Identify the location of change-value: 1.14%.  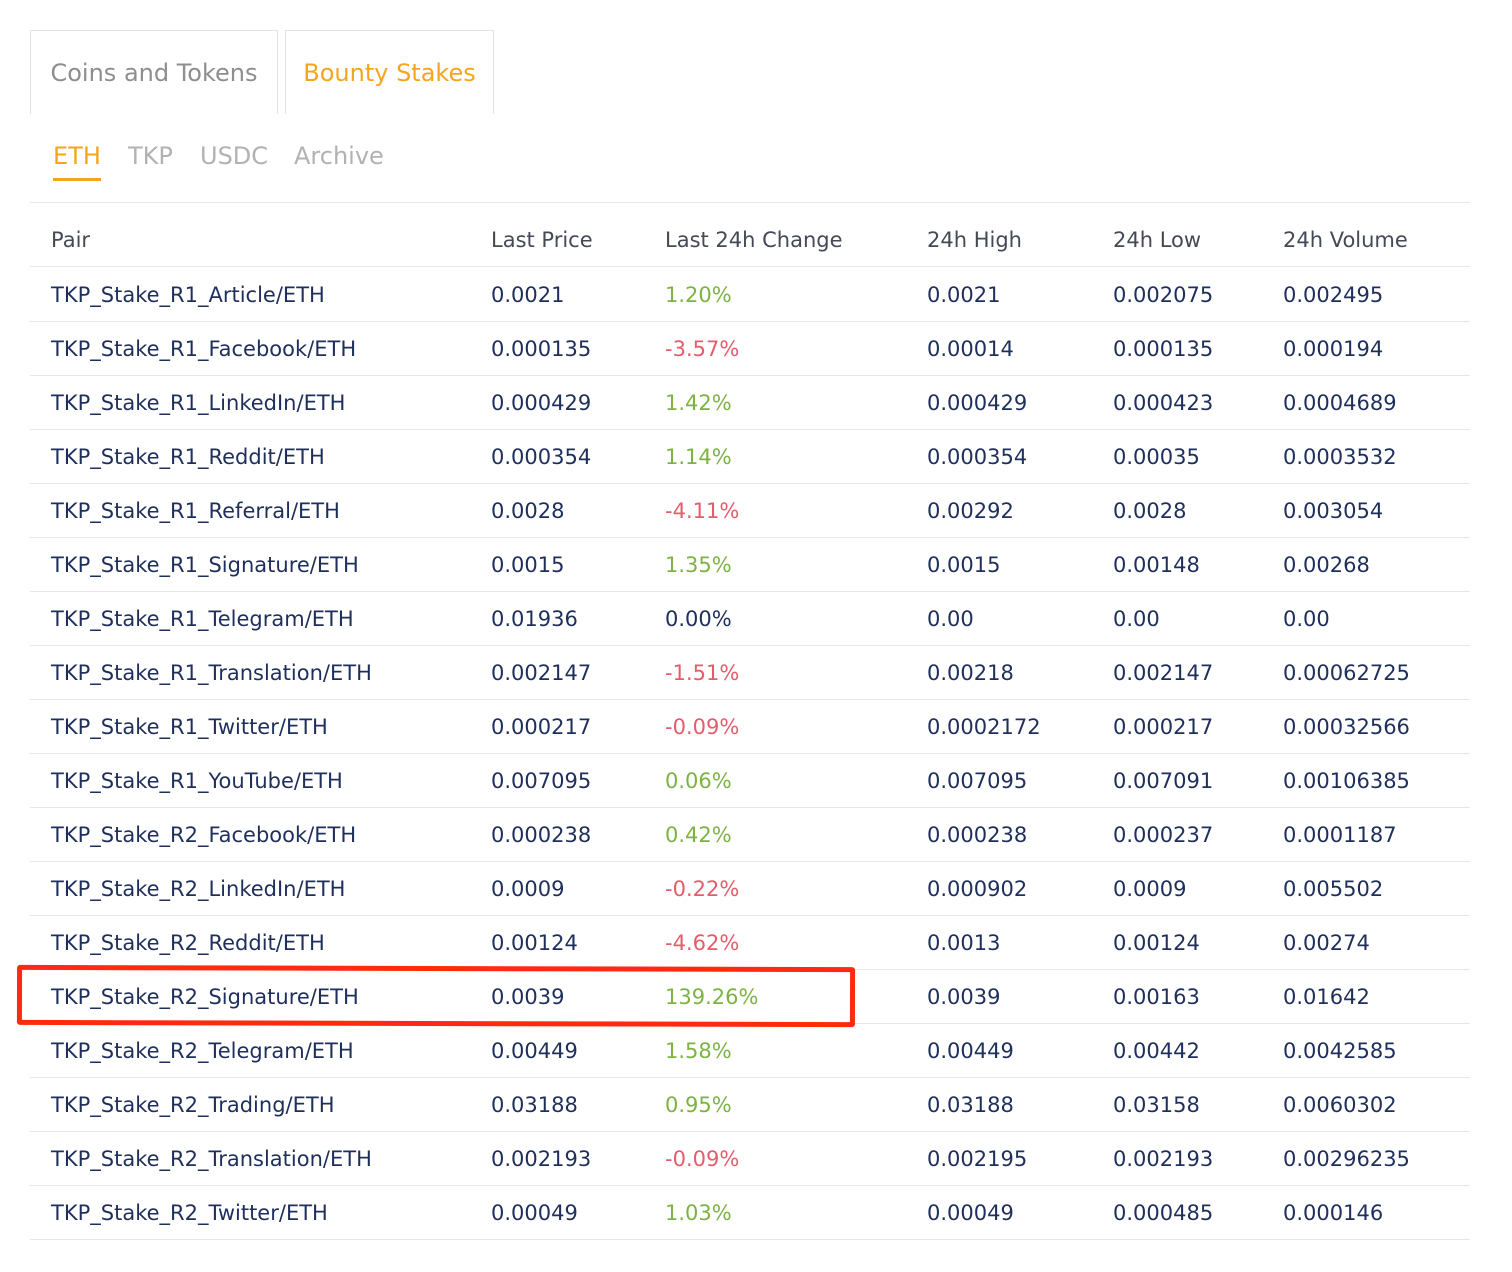
(698, 457).